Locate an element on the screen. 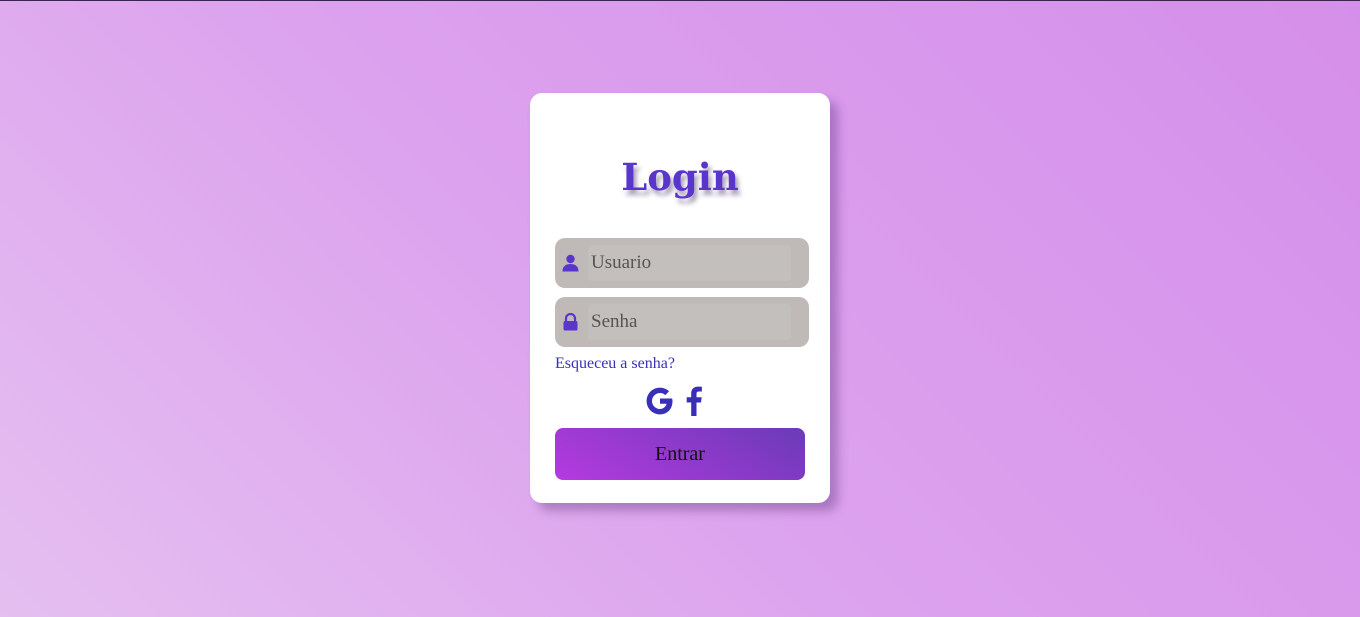  google-icon is located at coordinates (660, 401).